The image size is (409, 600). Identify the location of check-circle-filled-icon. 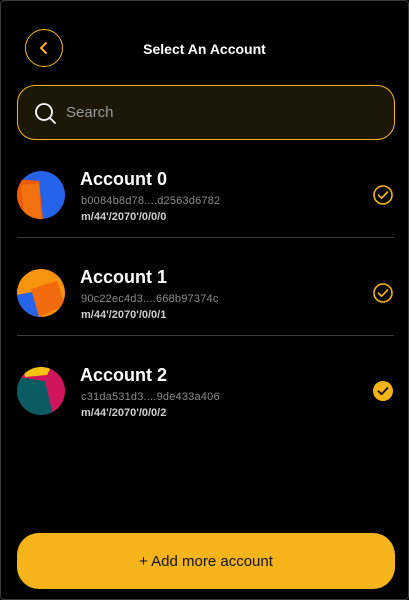
(383, 391).